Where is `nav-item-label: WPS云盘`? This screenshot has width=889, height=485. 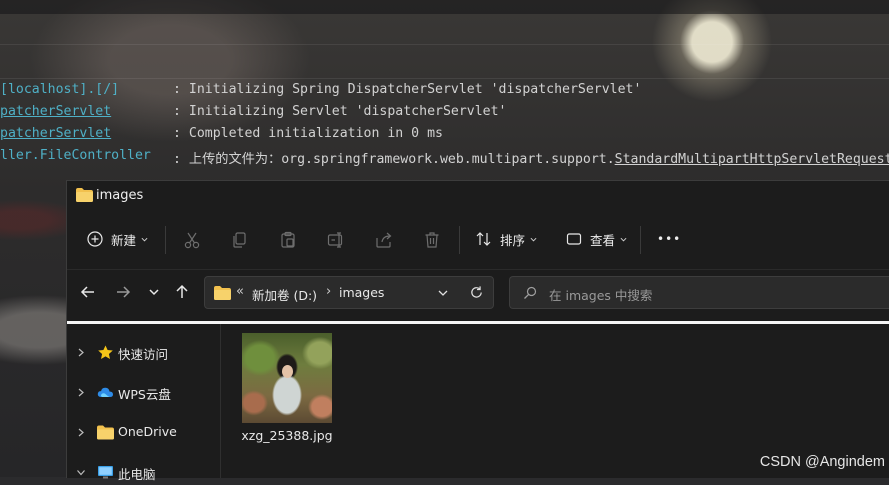 nav-item-label: WPS云盘 is located at coordinates (144, 394).